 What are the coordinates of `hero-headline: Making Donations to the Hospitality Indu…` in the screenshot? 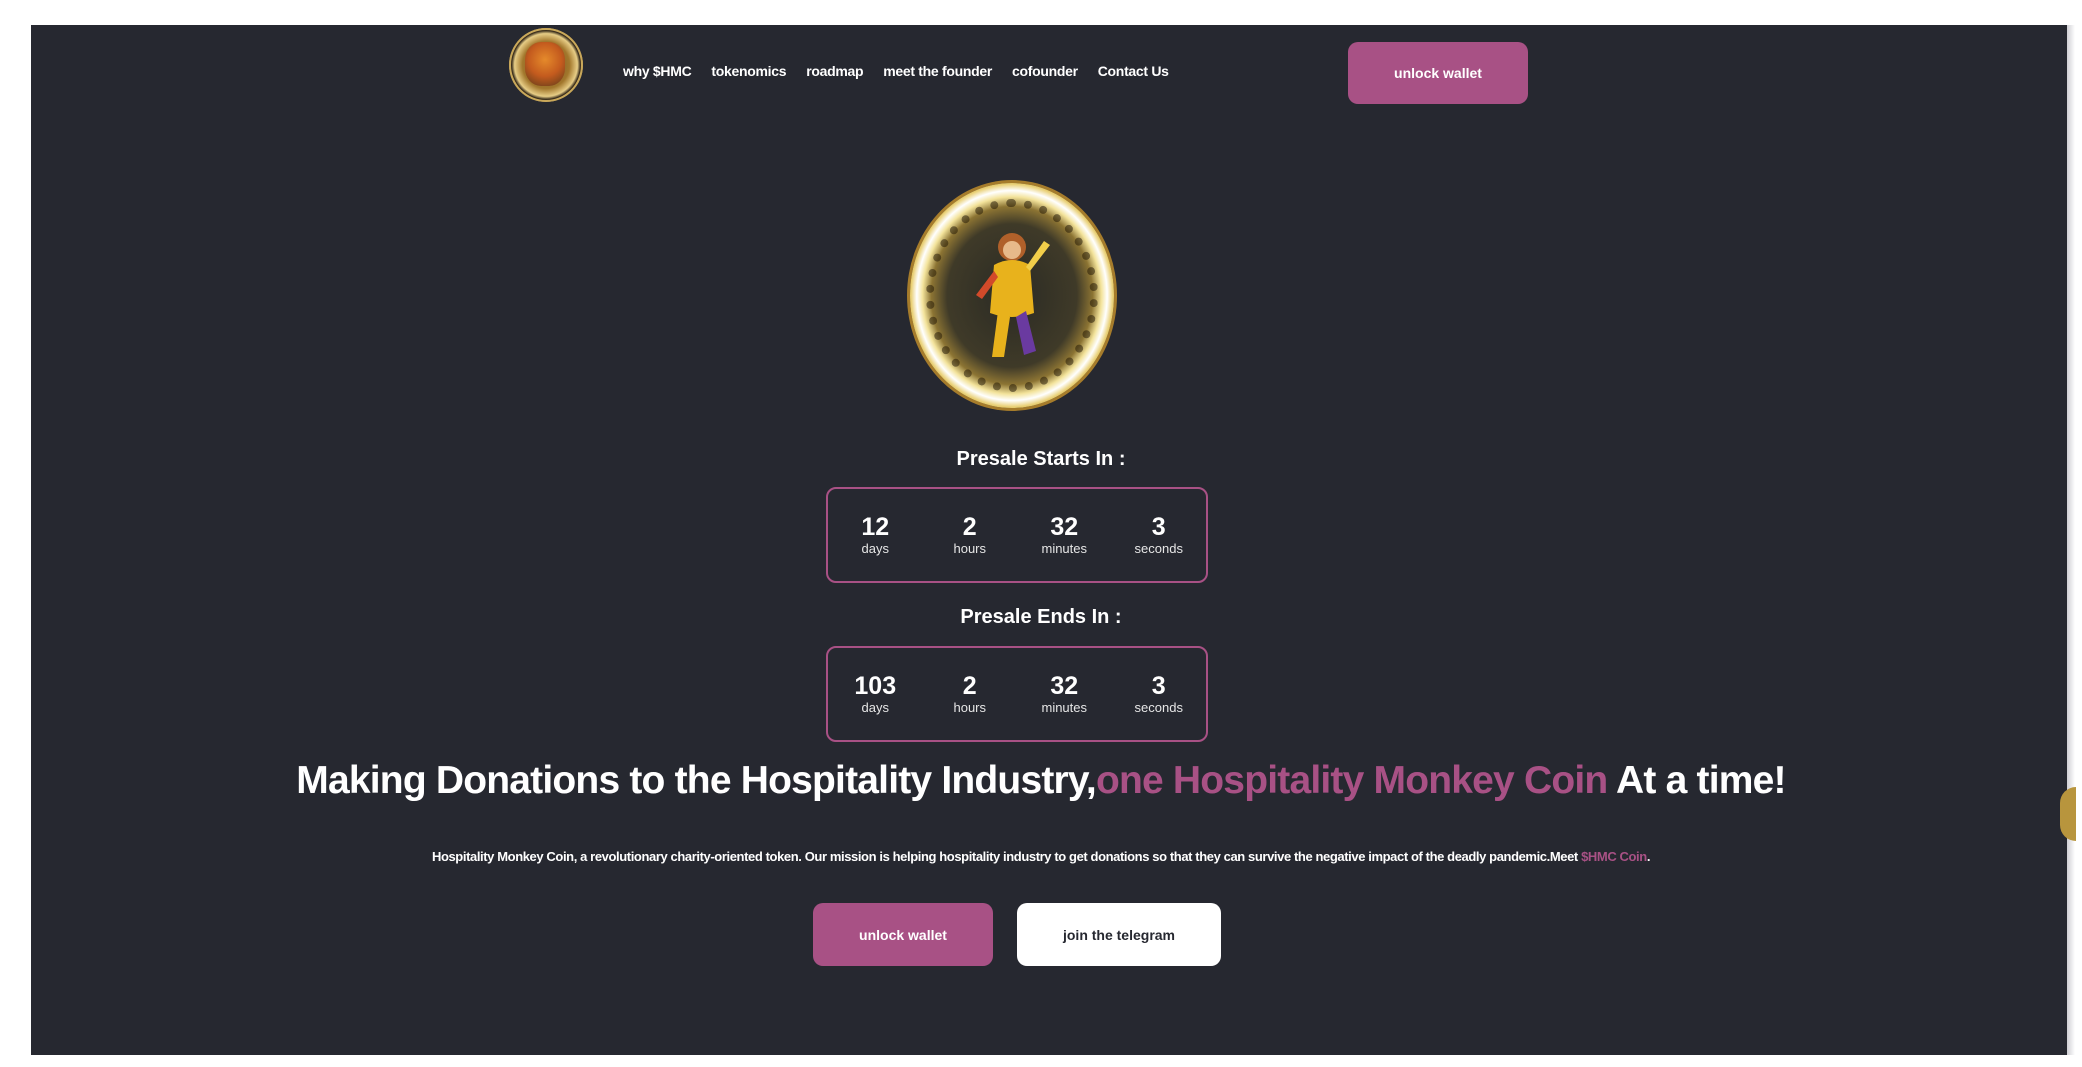 It's located at (1041, 781).